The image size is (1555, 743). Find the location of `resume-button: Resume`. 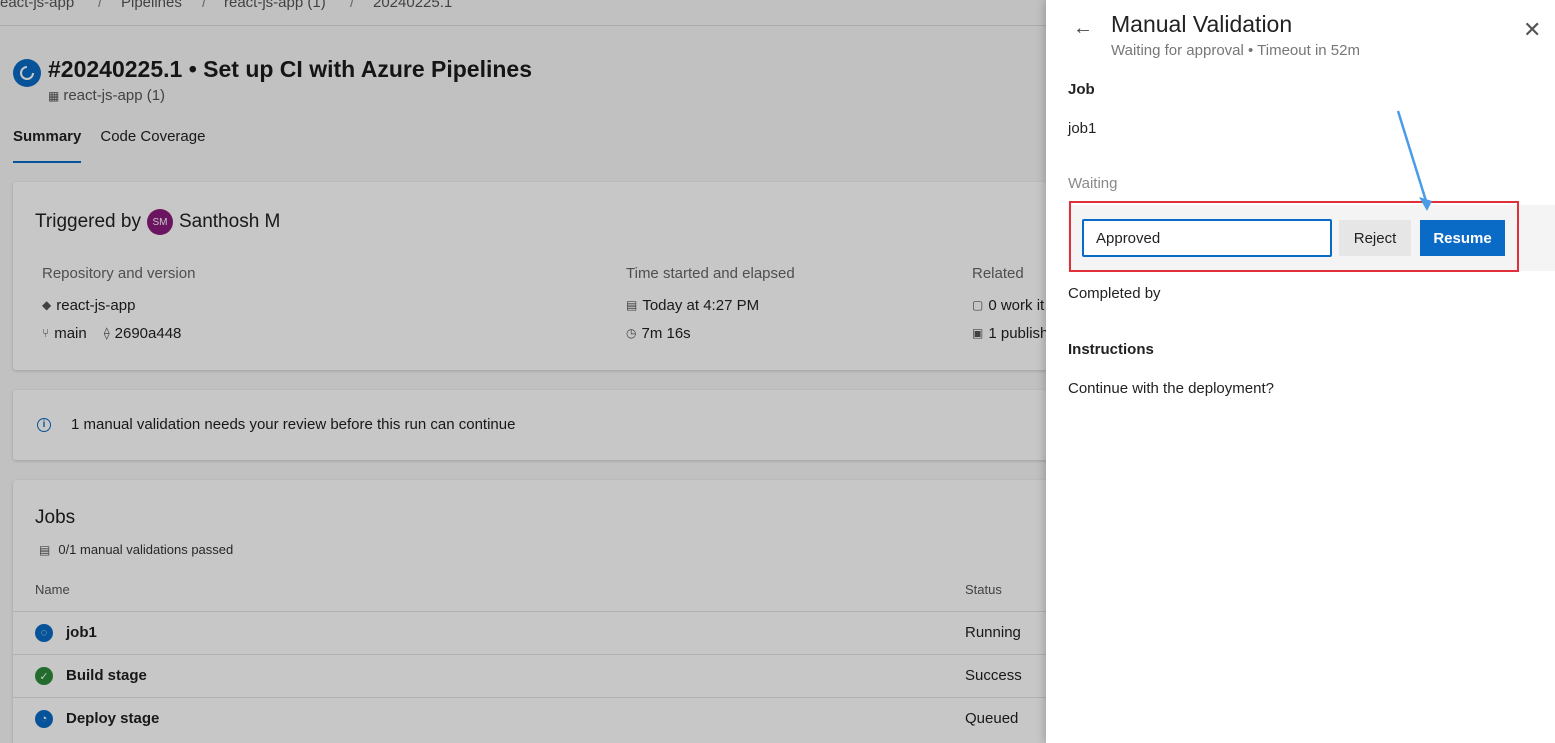

resume-button: Resume is located at coordinates (1462, 238).